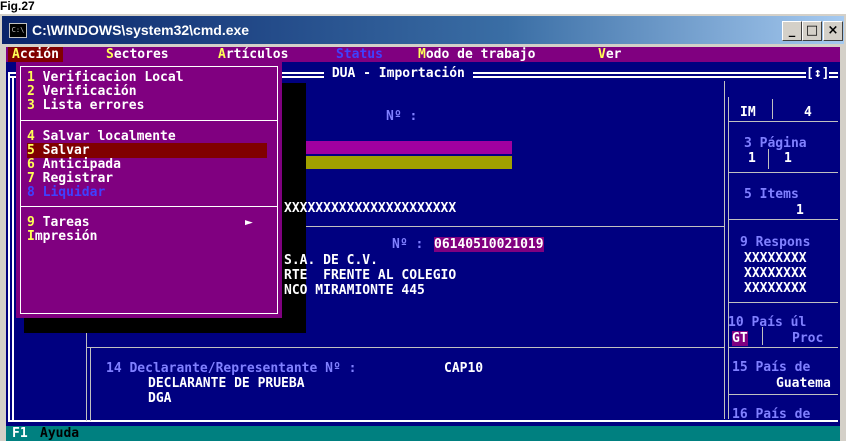  I want to click on items-label: 5 Items, so click(771, 194).